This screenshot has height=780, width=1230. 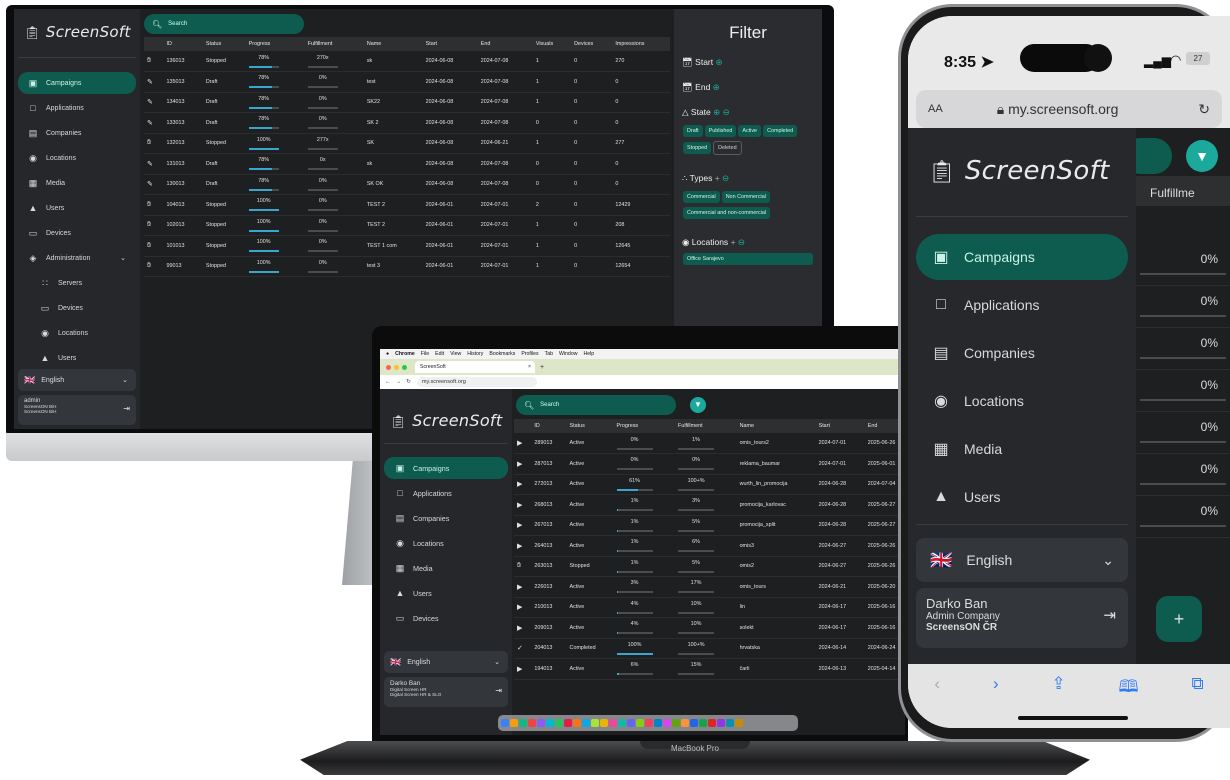 I want to click on column-header-devices: Devices, so click(x=592, y=44).